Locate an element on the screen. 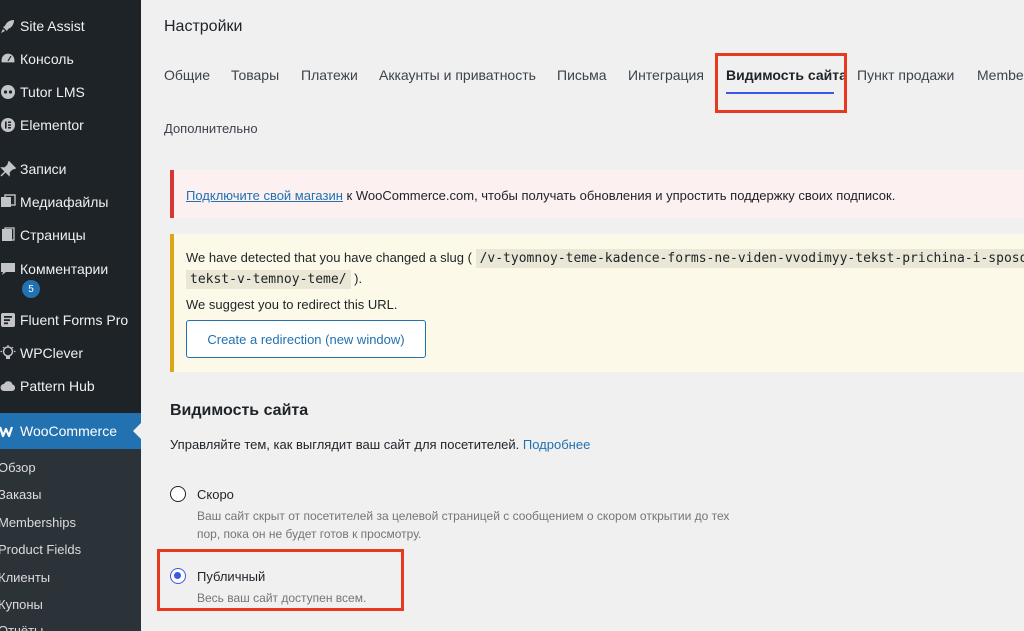  submenu-item-product-fields: Product Fields is located at coordinates (40, 549).